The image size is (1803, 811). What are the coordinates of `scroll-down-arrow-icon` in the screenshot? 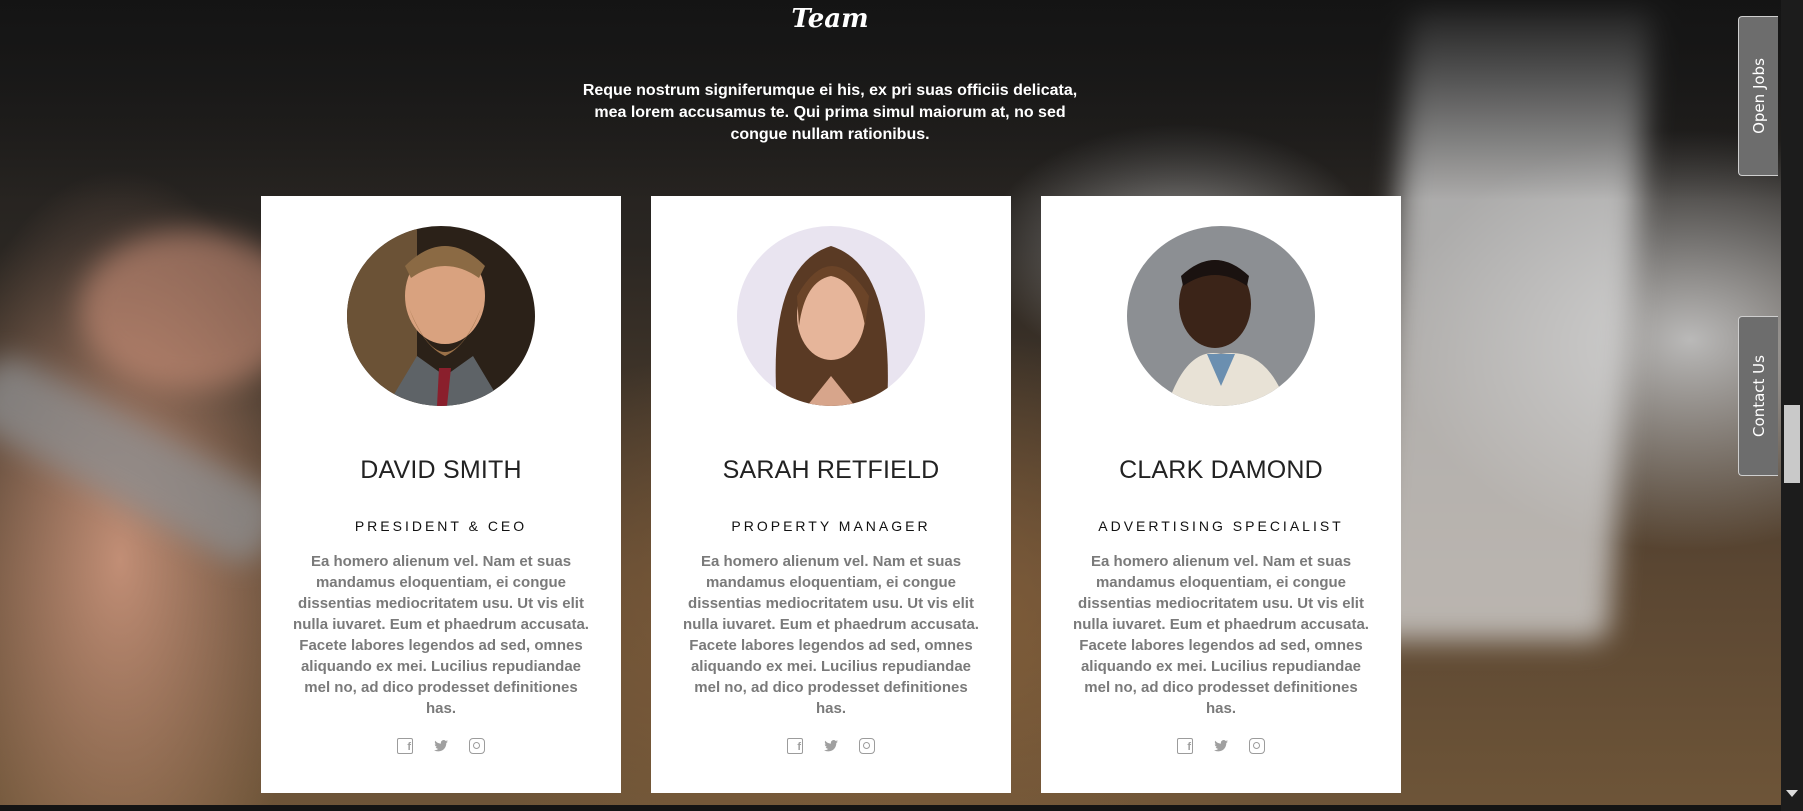 It's located at (1792, 793).